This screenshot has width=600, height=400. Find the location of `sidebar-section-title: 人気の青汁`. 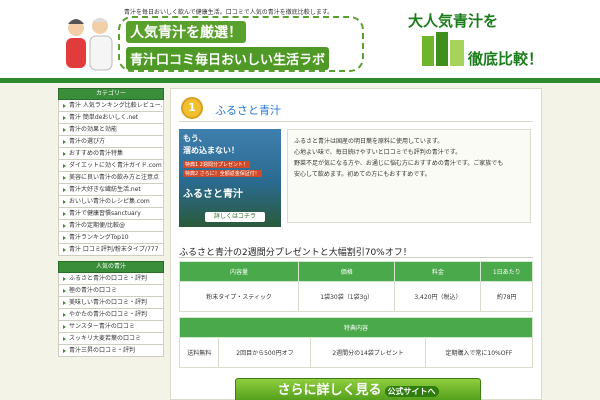

sidebar-section-title: 人気の青汁 is located at coordinates (111, 267).